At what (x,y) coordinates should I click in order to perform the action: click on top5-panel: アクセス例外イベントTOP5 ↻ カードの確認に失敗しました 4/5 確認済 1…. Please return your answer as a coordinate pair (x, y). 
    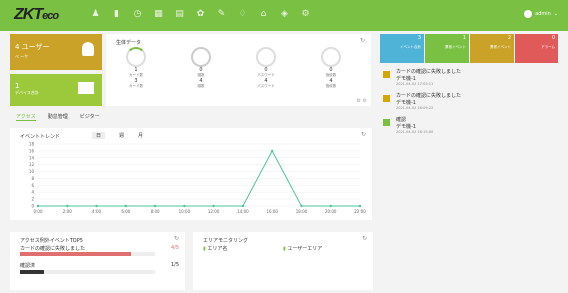
    Looking at the image, I should click on (97, 261).